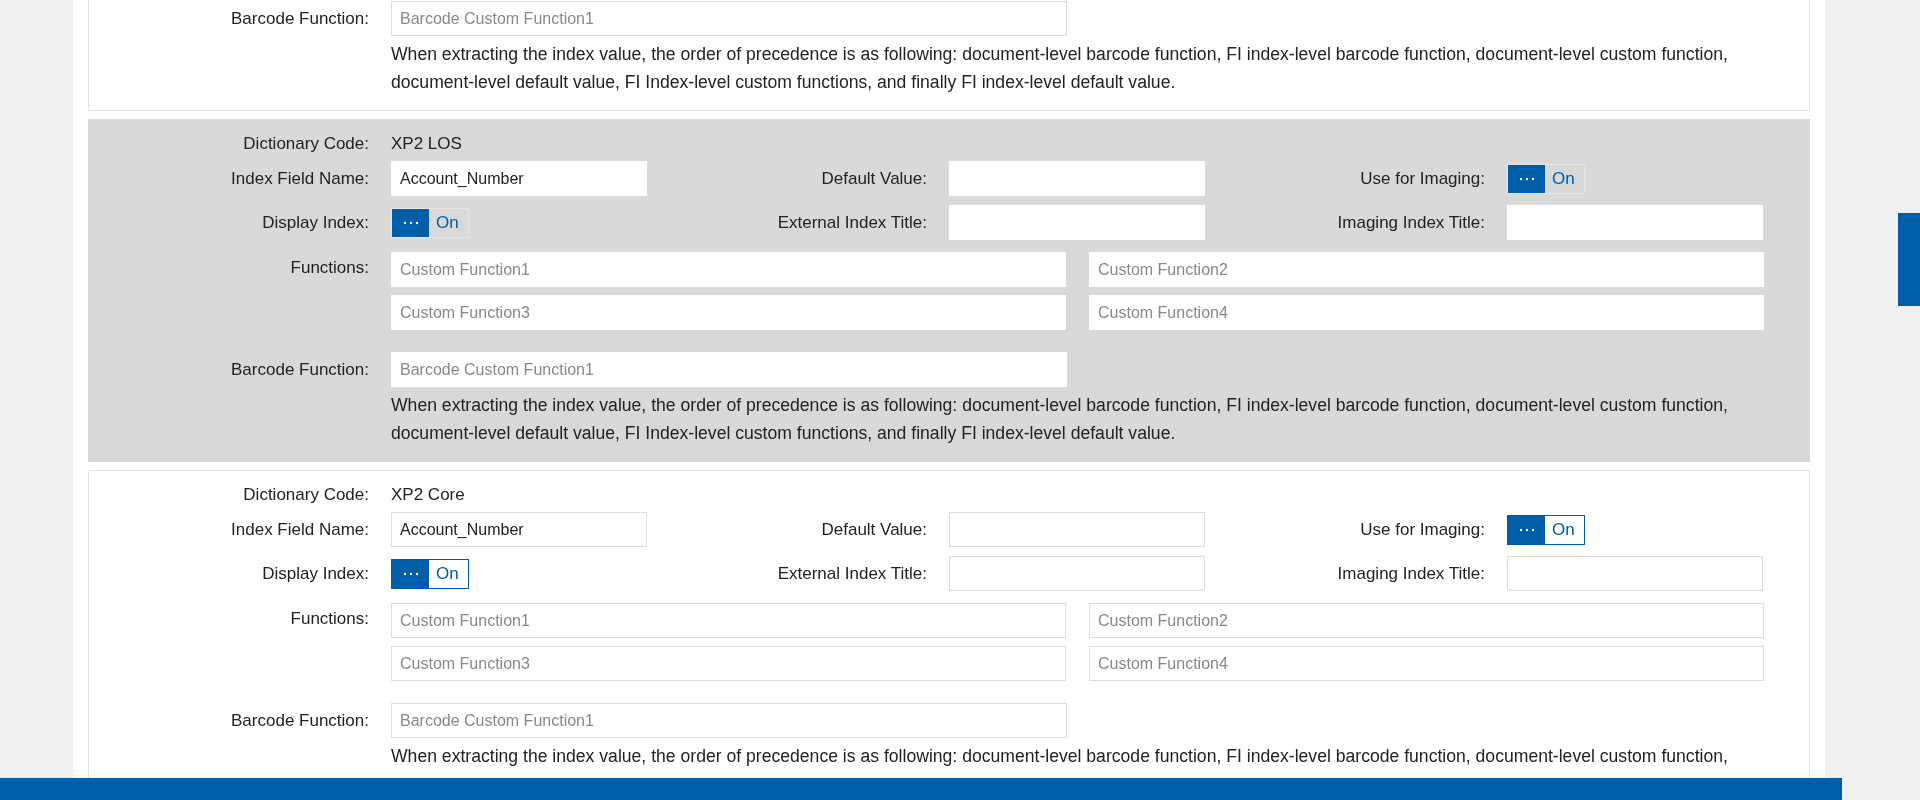 This screenshot has height=800, width=1920. I want to click on dictionary-code-value: XP2 LOS, so click(426, 144).